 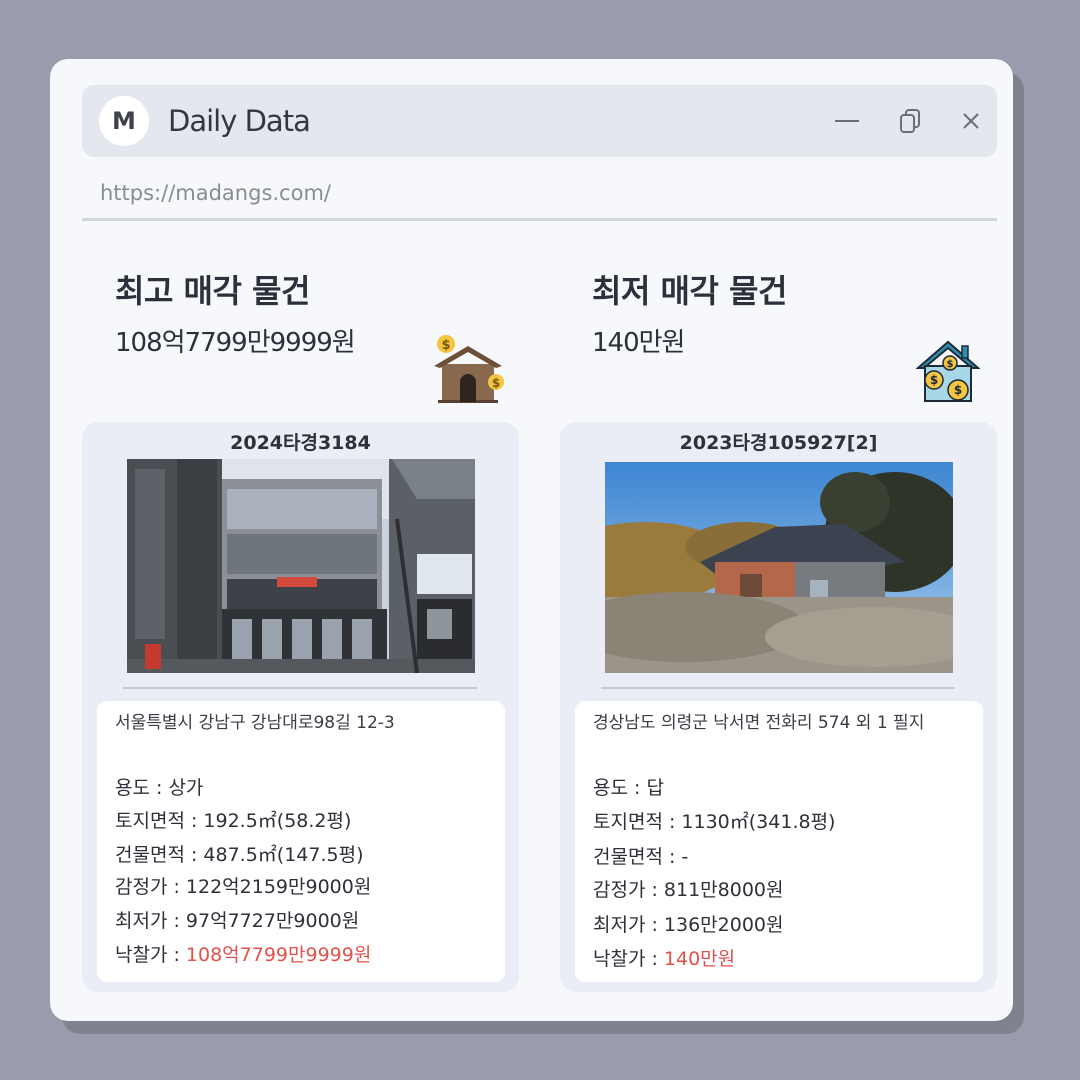 I want to click on appraisal-row: 감정가 : 122억2159만9000원, so click(x=243, y=887).